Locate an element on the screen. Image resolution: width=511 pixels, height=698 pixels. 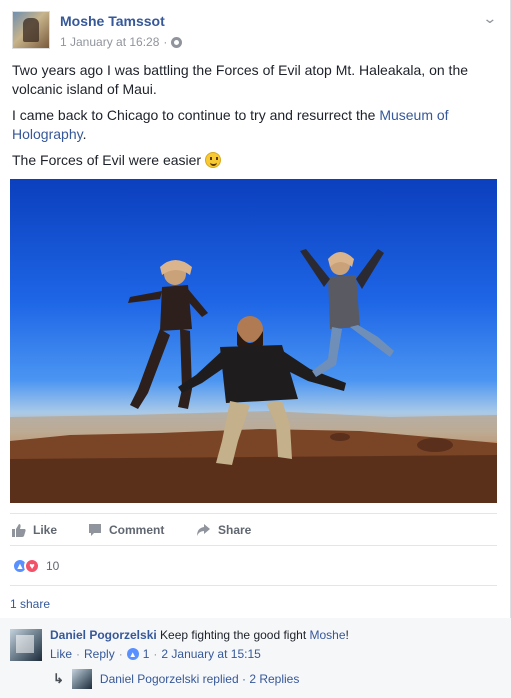
divider-top is located at coordinates (253, 513).